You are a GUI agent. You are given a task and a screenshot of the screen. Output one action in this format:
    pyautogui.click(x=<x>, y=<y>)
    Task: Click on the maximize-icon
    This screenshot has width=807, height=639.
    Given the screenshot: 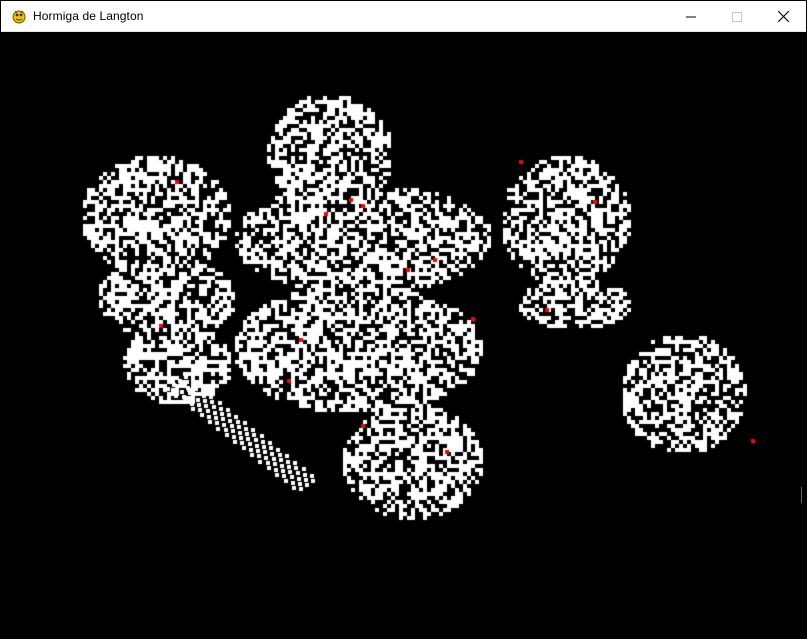 What is the action you would take?
    pyautogui.click(x=737, y=16)
    